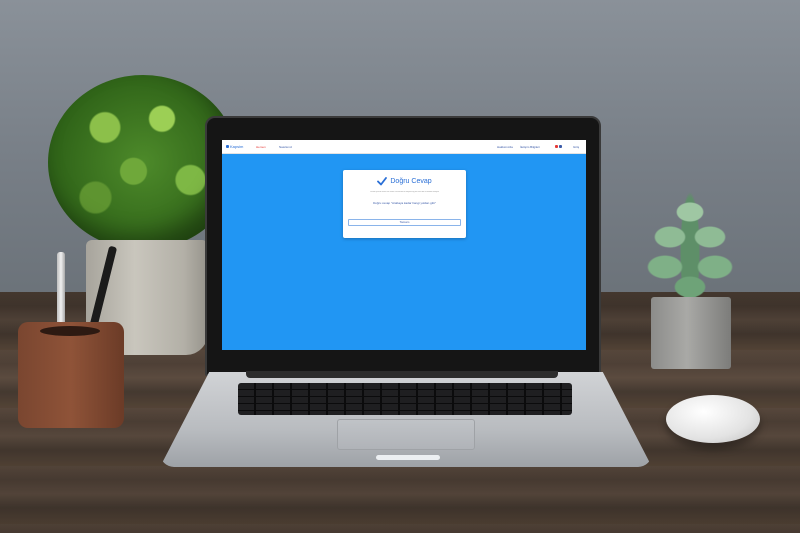  Describe the element at coordinates (405, 399) in the screenshot. I see `laptop-keyboard` at that location.